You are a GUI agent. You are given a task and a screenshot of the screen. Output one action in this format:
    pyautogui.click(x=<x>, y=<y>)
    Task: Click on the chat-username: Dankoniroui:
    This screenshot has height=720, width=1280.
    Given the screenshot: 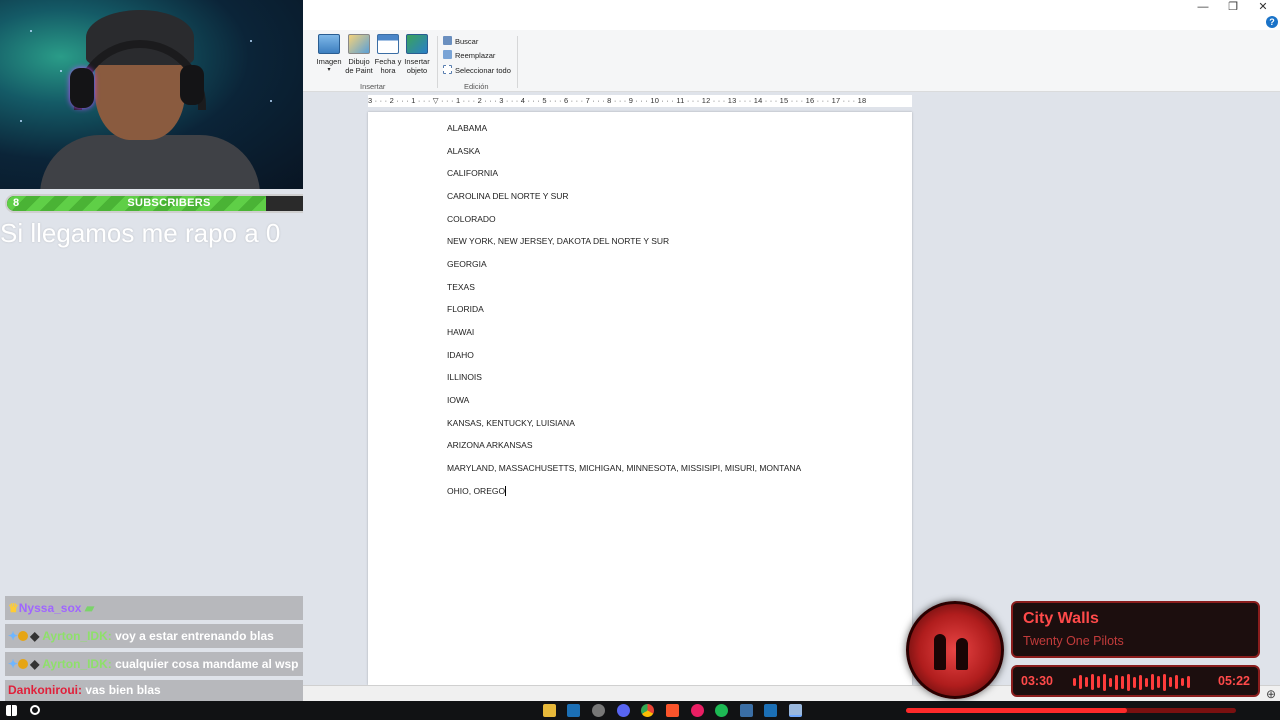 What is the action you would take?
    pyautogui.click(x=45, y=690)
    